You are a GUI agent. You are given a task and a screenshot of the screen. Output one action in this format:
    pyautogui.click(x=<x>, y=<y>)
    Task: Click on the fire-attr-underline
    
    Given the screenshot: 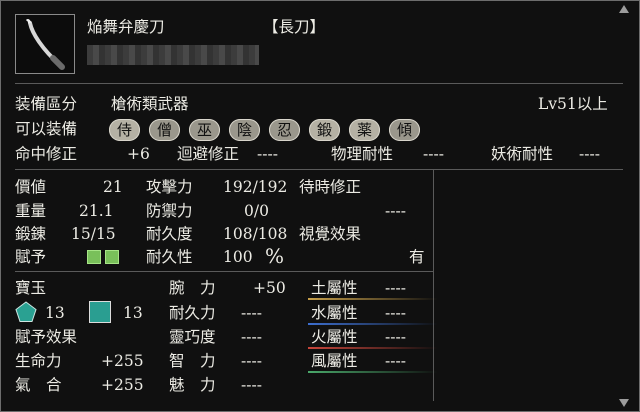 What is the action you would take?
    pyautogui.click(x=373, y=348)
    